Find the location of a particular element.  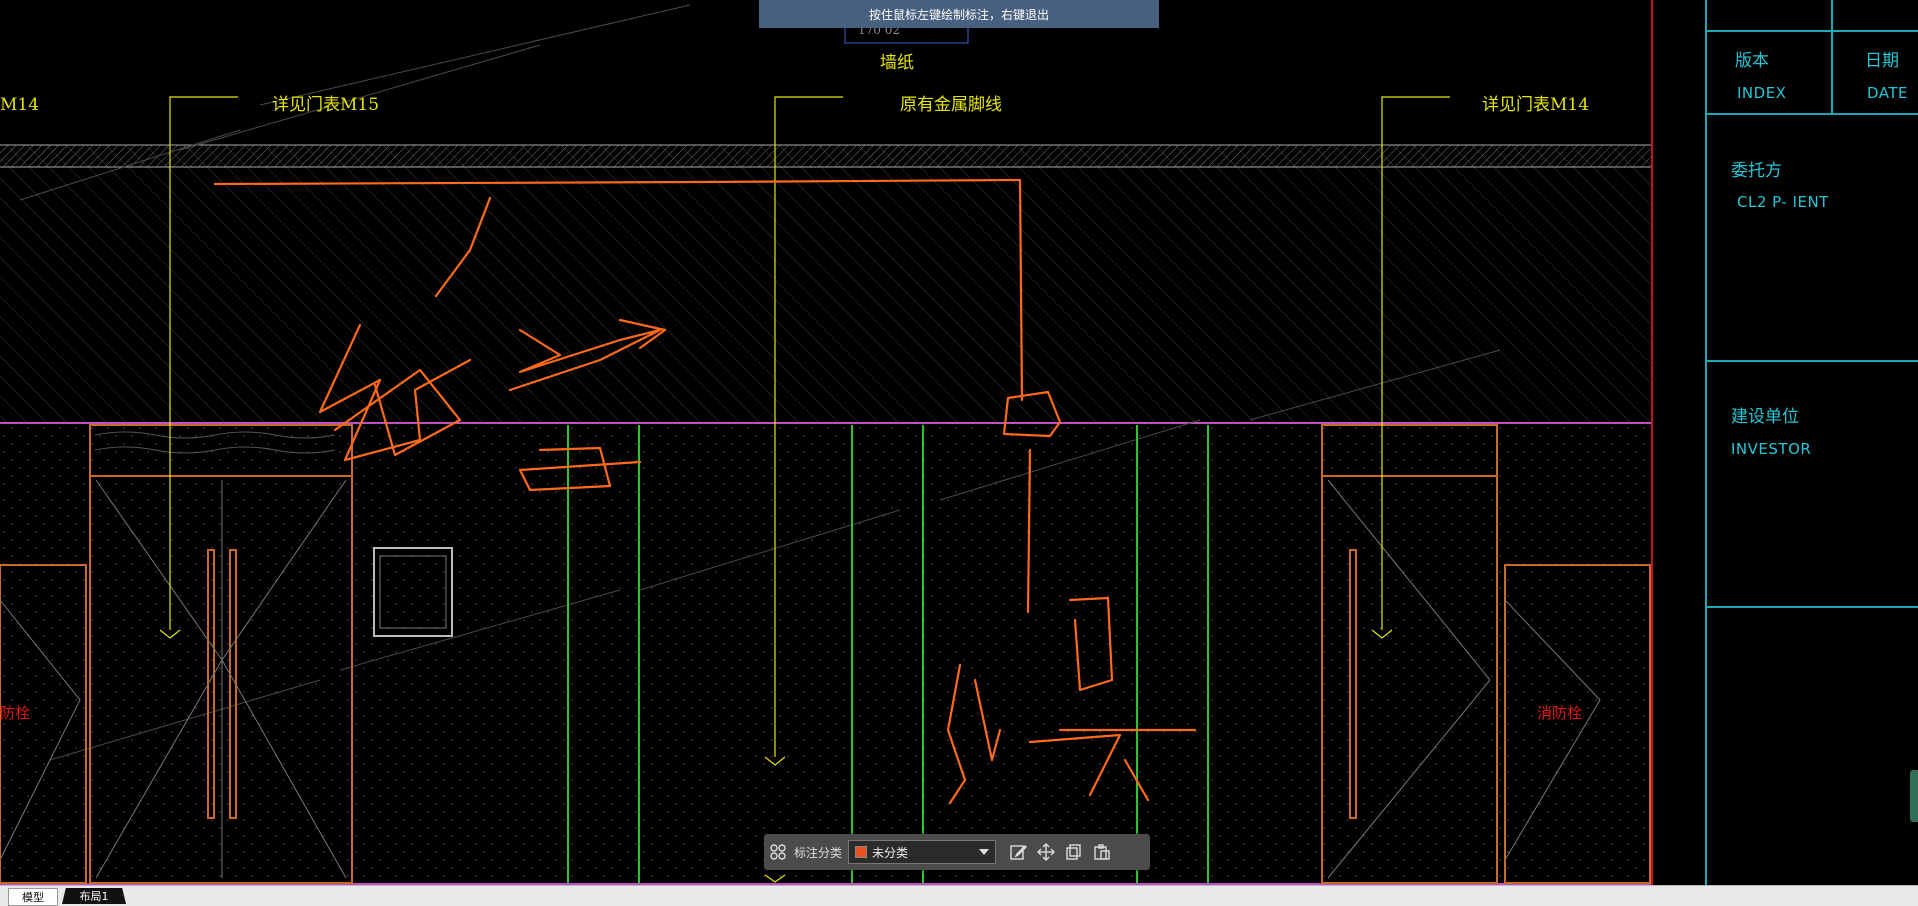

investor-label-en: INVESTOR is located at coordinates (1771, 449).